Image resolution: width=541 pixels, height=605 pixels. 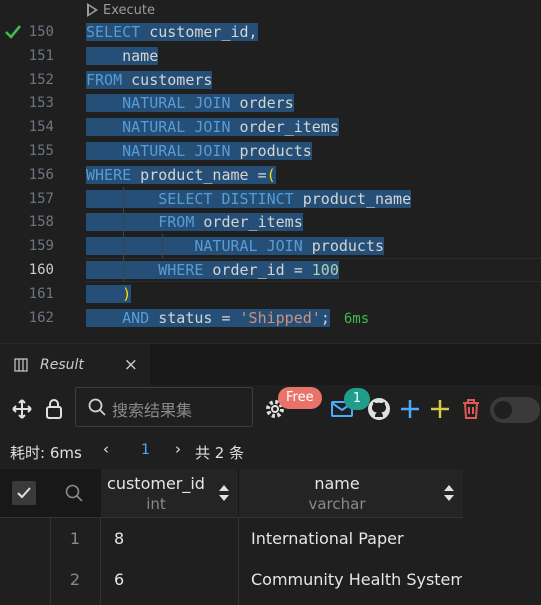 I want to click on cell-customer-id: 8, so click(x=174, y=538).